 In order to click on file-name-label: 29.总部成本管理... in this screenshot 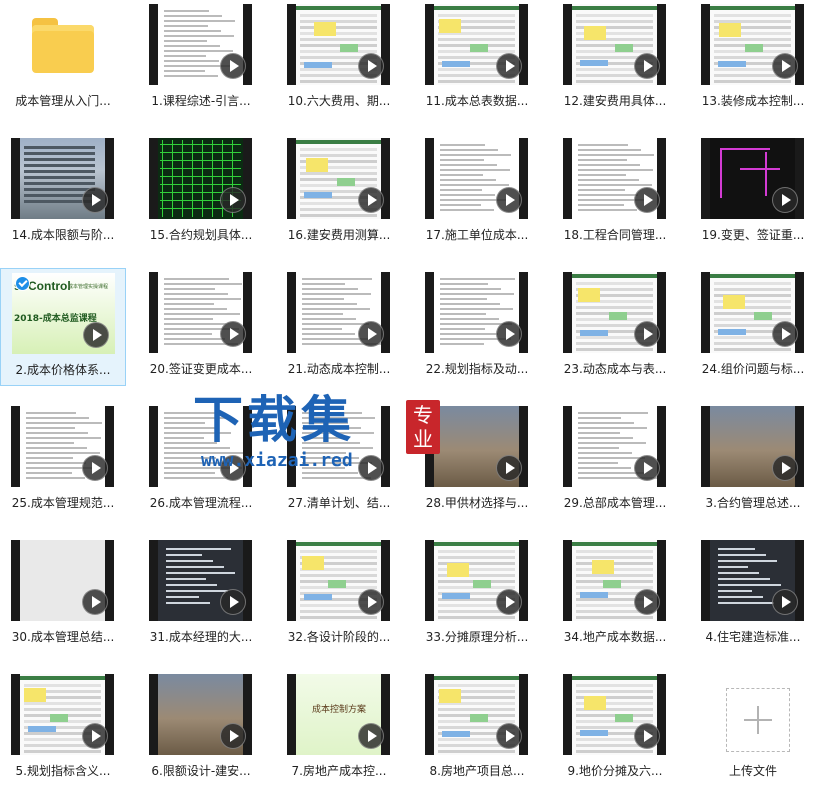, I will do `click(615, 503)`.